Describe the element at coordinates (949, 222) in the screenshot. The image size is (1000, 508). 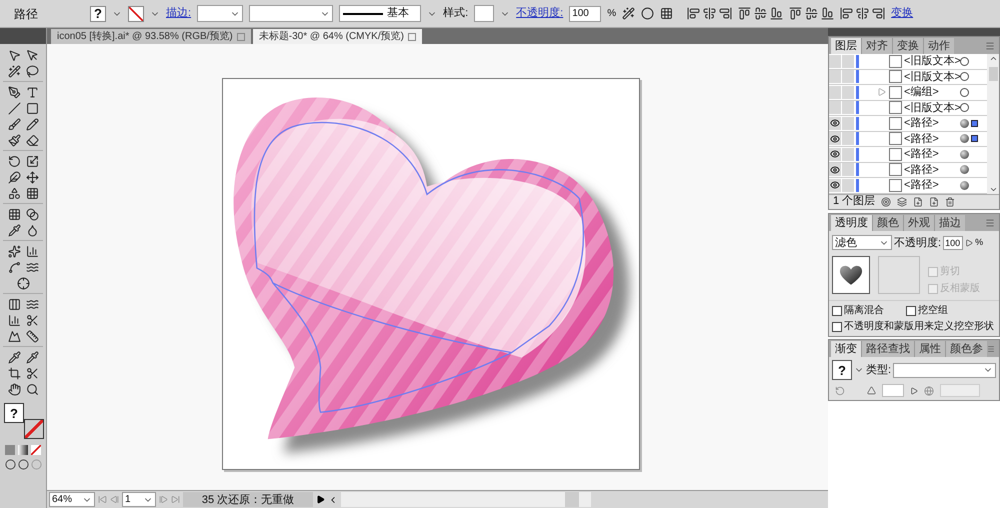
I see `panel-tab: 描边` at that location.